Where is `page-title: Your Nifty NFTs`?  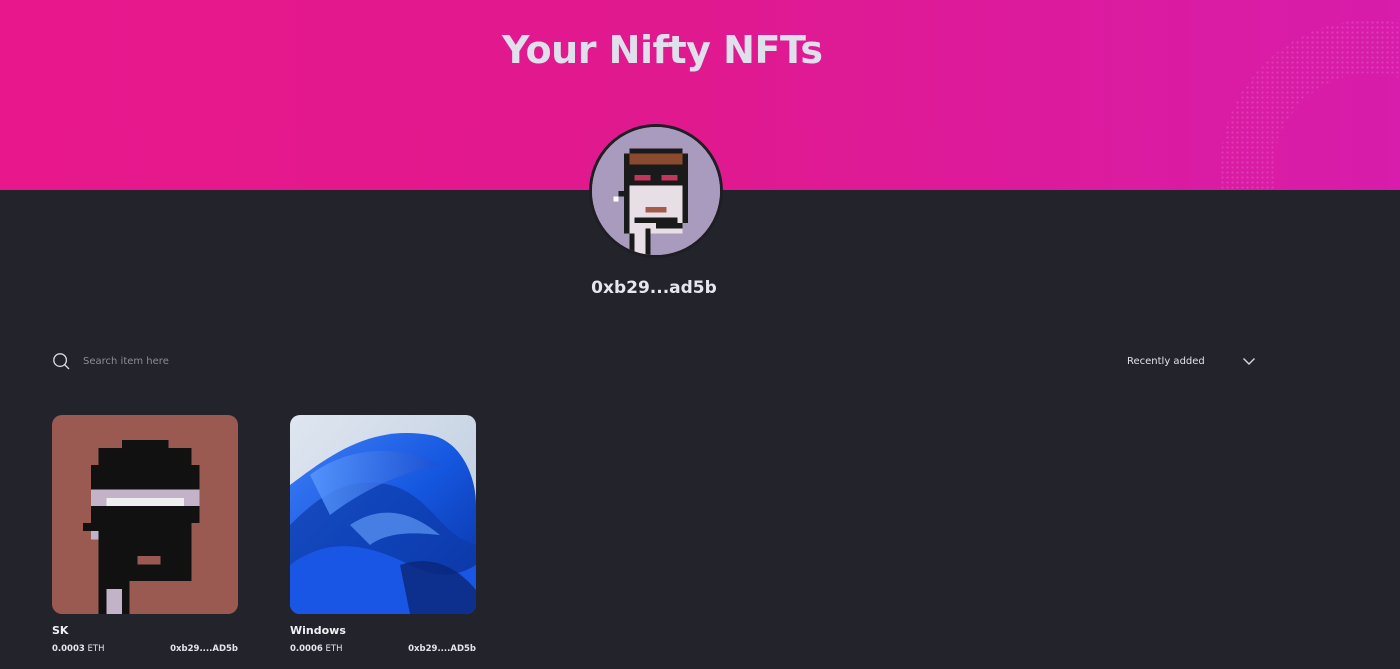
page-title: Your Nifty NFTs is located at coordinates (662, 50).